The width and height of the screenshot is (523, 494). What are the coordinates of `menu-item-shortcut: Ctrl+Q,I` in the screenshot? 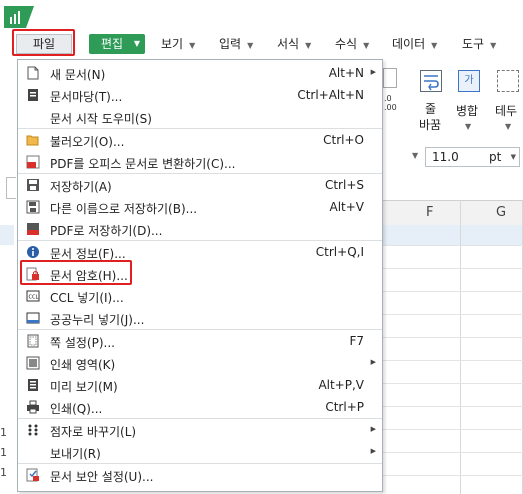 It's located at (339, 252).